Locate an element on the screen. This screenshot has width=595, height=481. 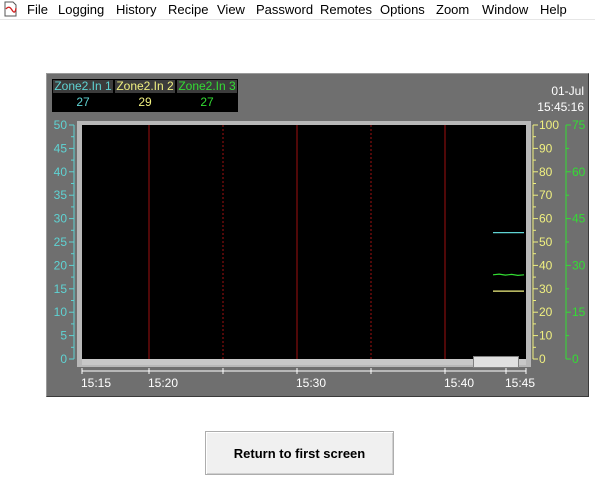
timestamp: 01-Jul 15:45:16 is located at coordinates (560, 99).